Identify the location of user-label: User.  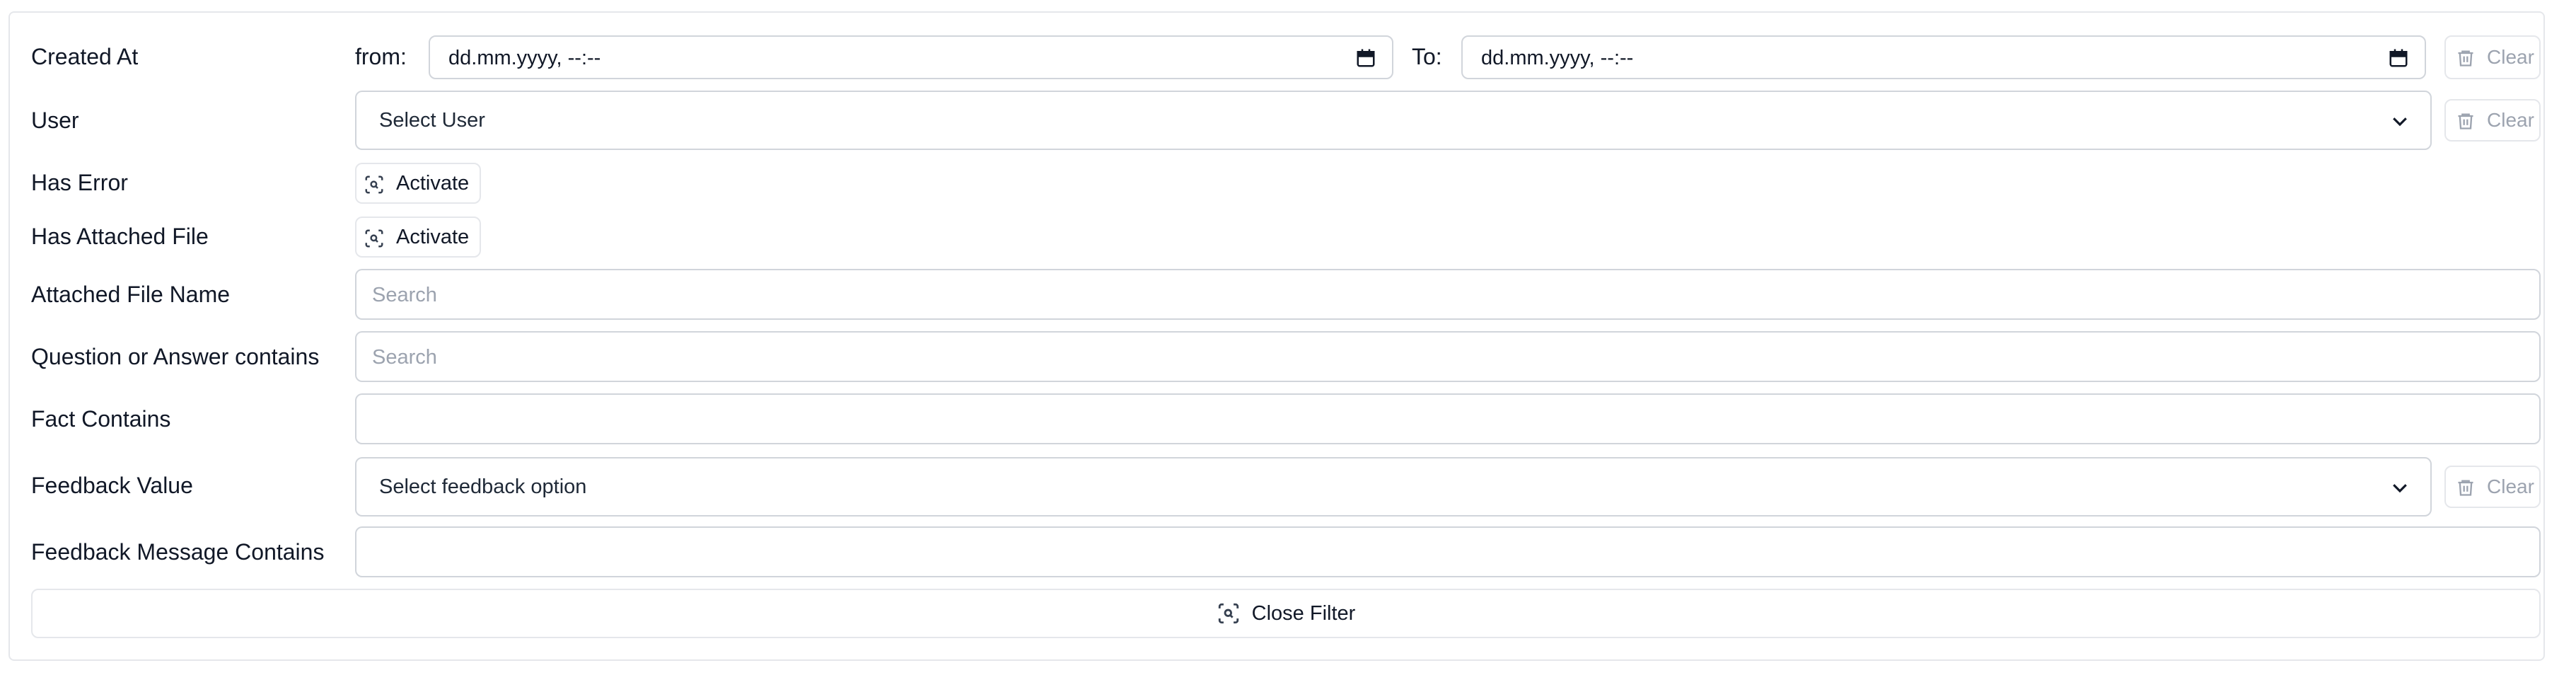
(55, 120).